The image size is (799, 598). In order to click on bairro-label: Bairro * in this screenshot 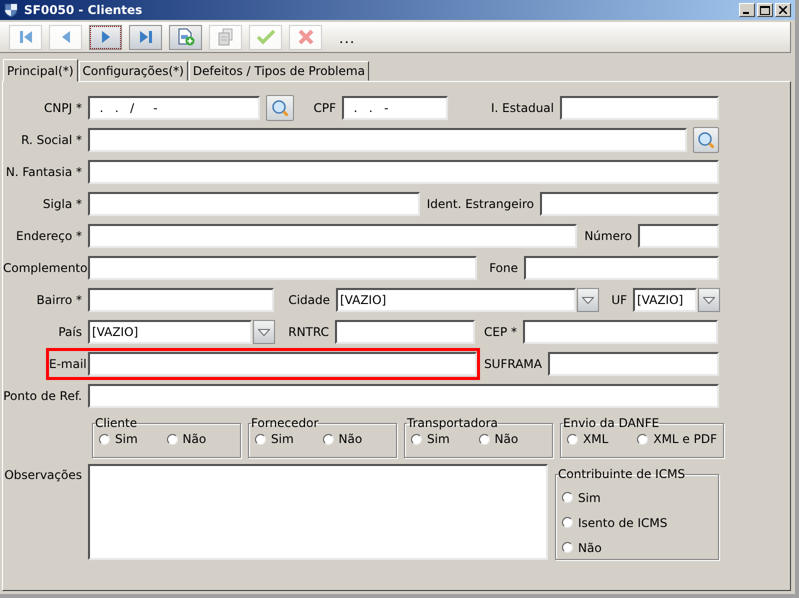, I will do `click(59, 300)`.